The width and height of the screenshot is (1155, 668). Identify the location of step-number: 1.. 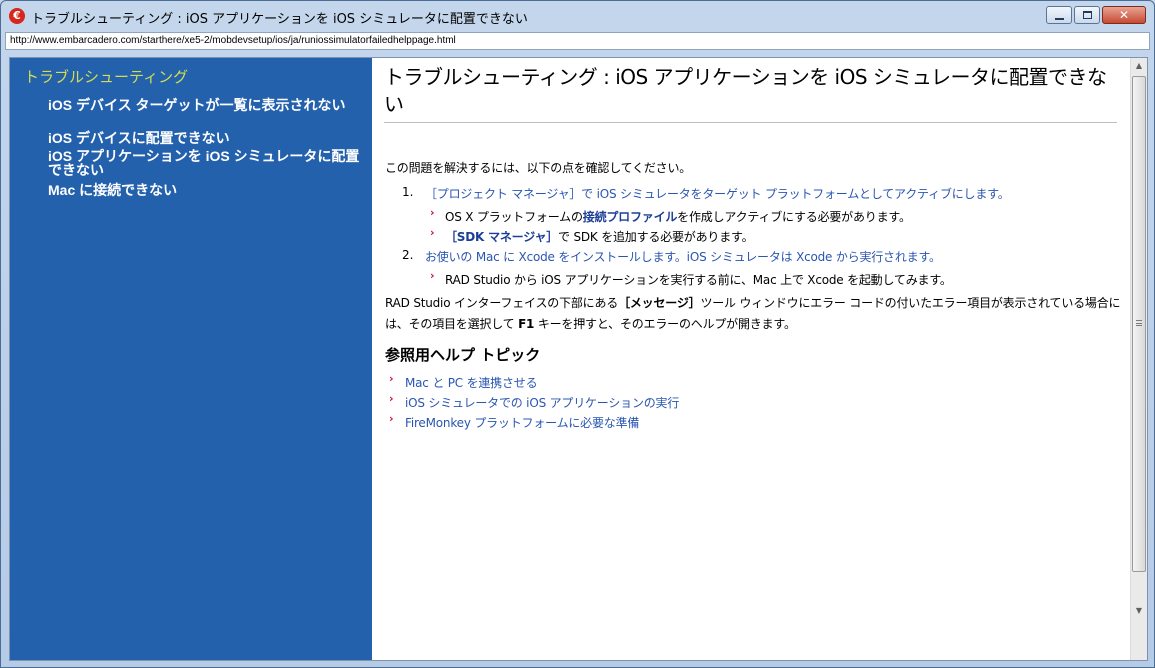
(408, 192).